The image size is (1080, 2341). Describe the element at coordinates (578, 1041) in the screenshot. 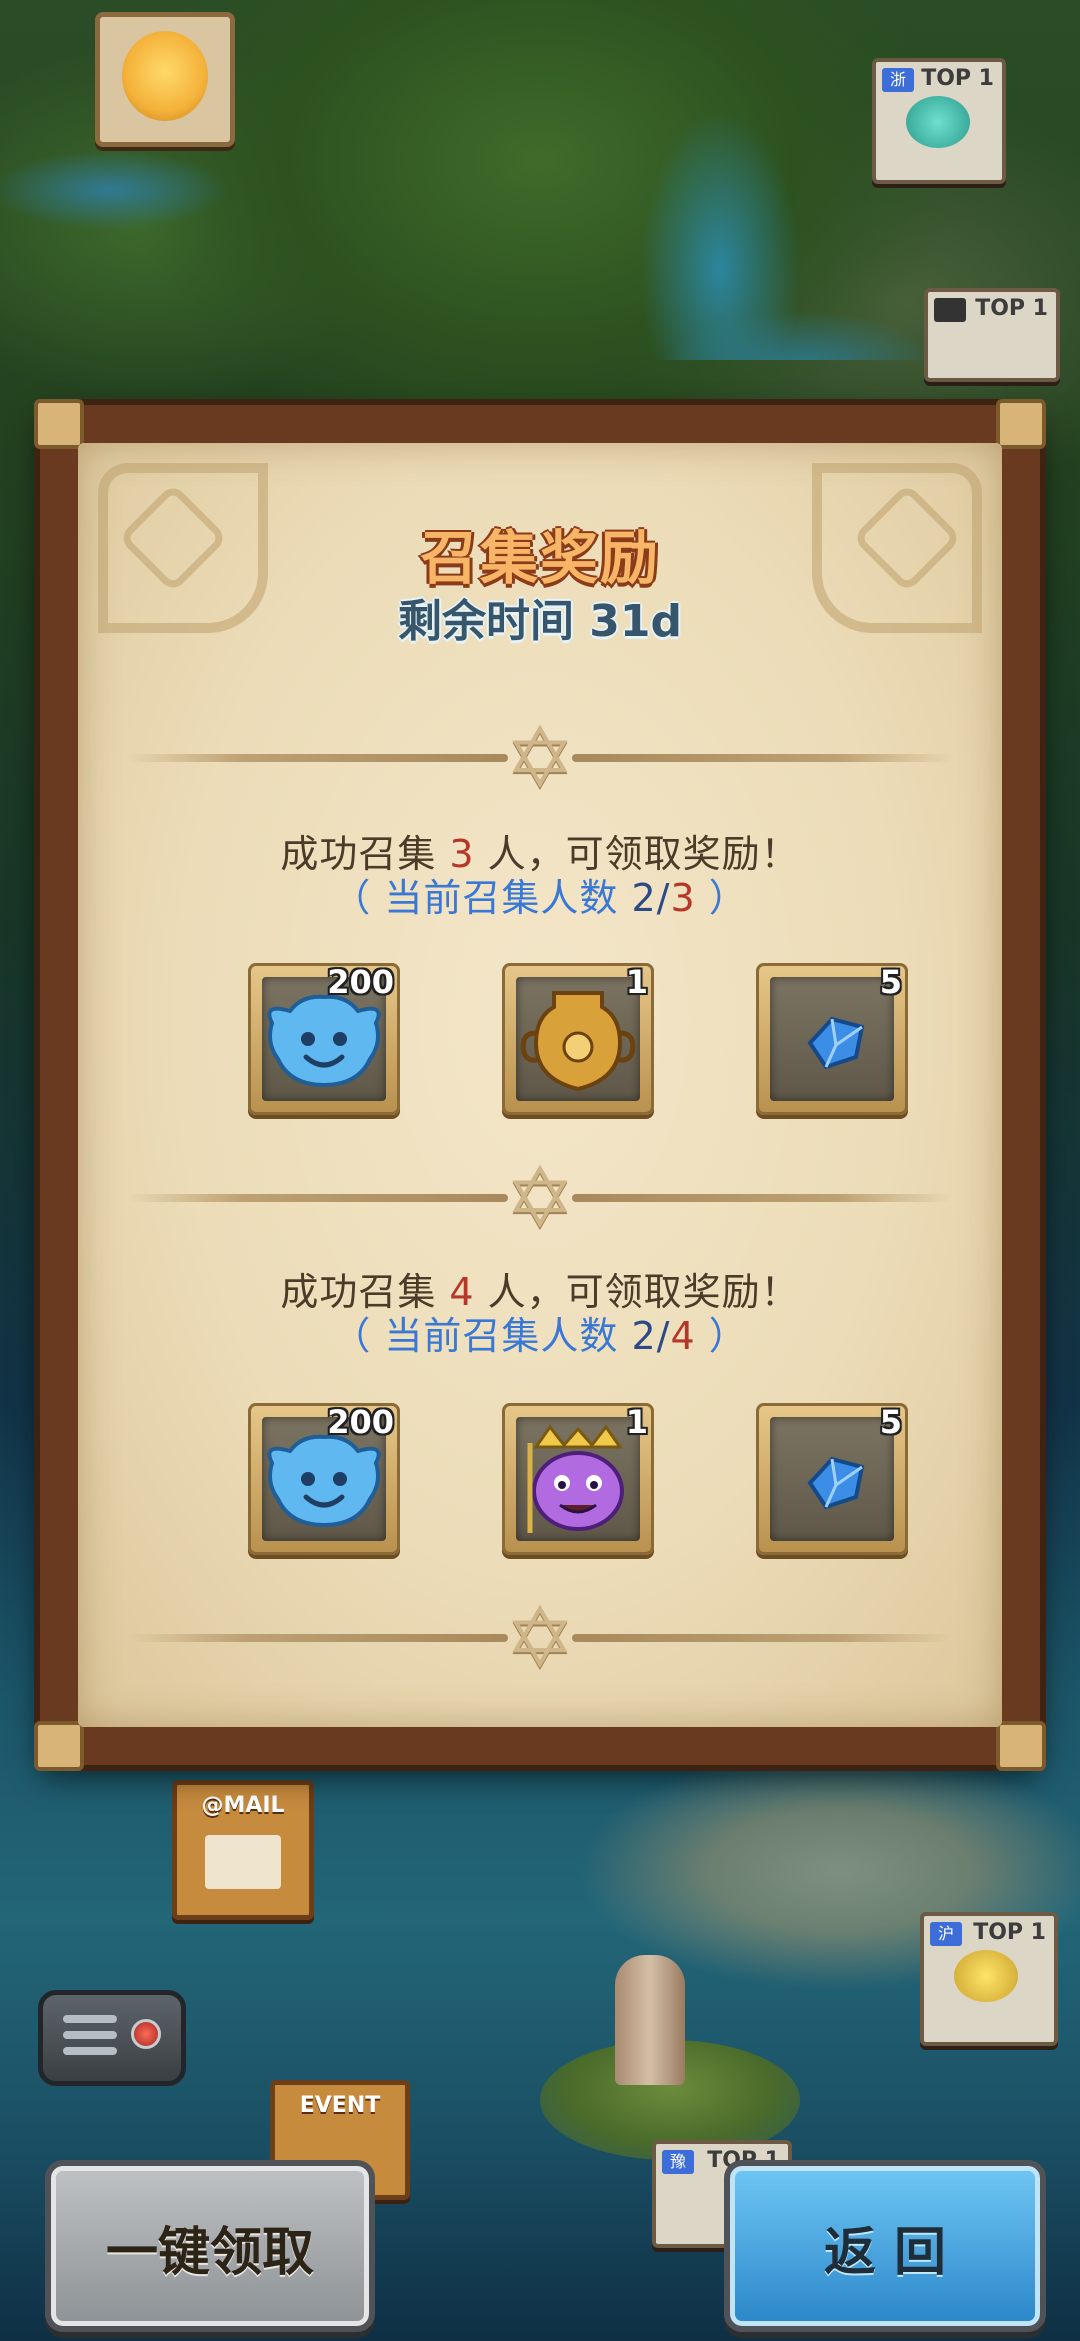

I see `golden-urn-icon` at that location.